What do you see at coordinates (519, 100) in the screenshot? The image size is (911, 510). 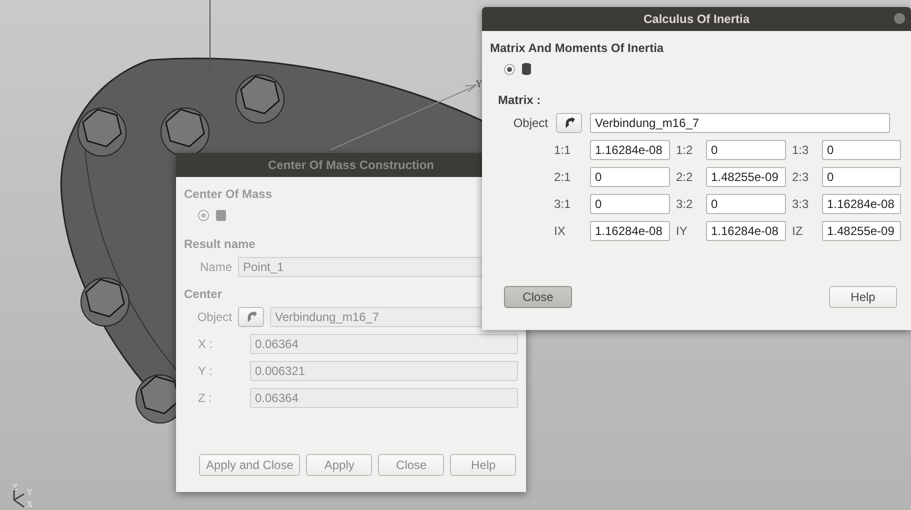 I see `section-heading: Matrix :` at bounding box center [519, 100].